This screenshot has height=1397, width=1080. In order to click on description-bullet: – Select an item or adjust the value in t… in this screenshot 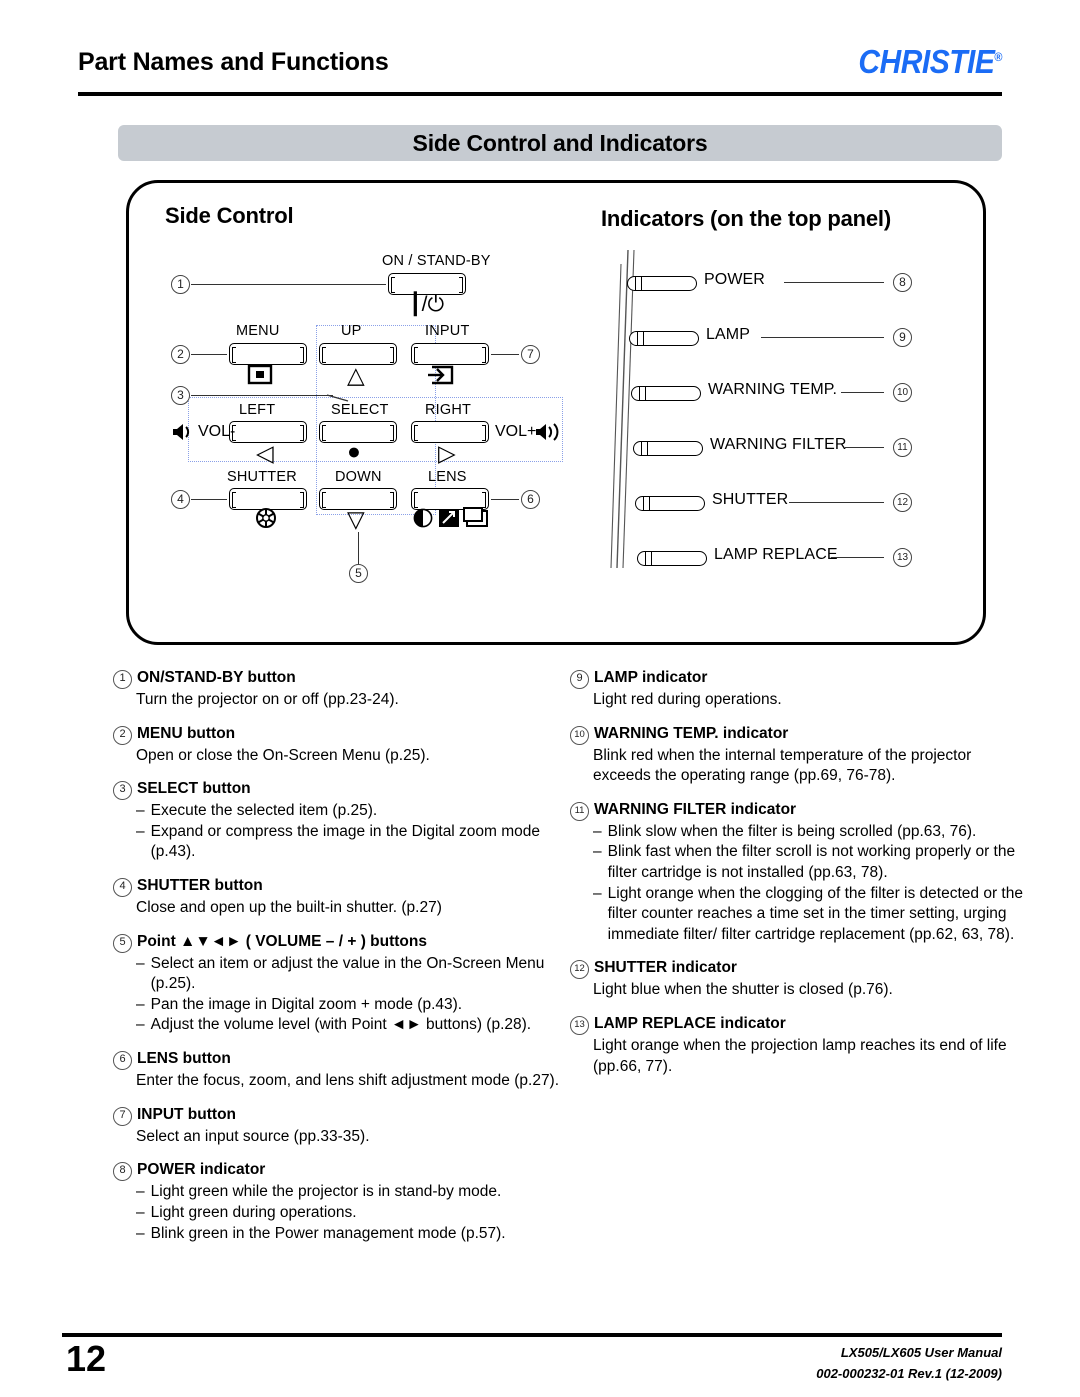, I will do `click(355, 974)`.